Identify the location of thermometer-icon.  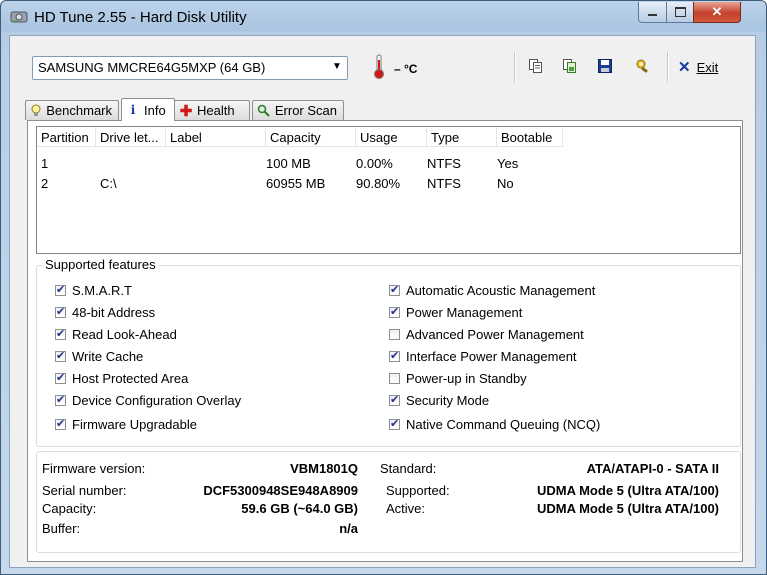
(379, 67).